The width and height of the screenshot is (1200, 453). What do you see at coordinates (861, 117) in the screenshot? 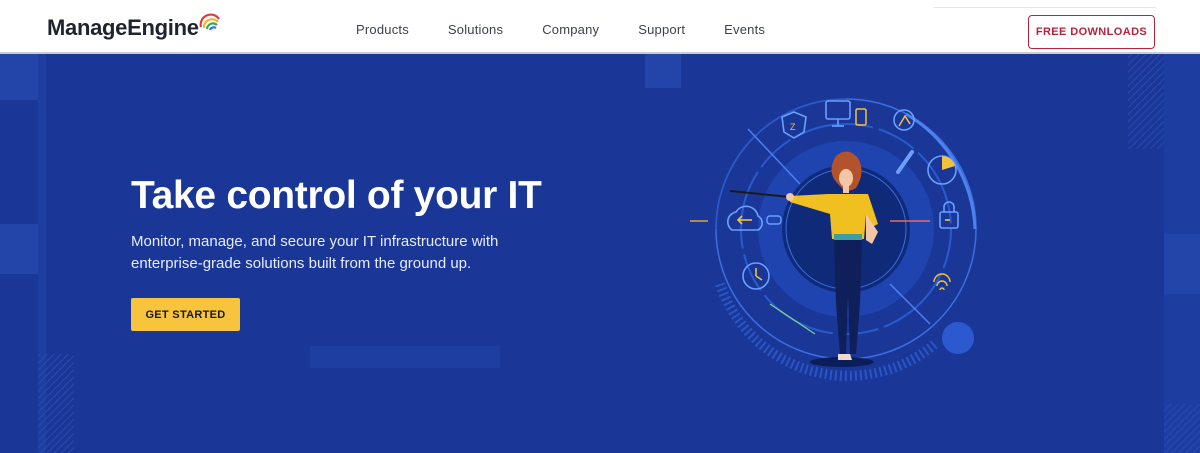
I see `phone-icon` at bounding box center [861, 117].